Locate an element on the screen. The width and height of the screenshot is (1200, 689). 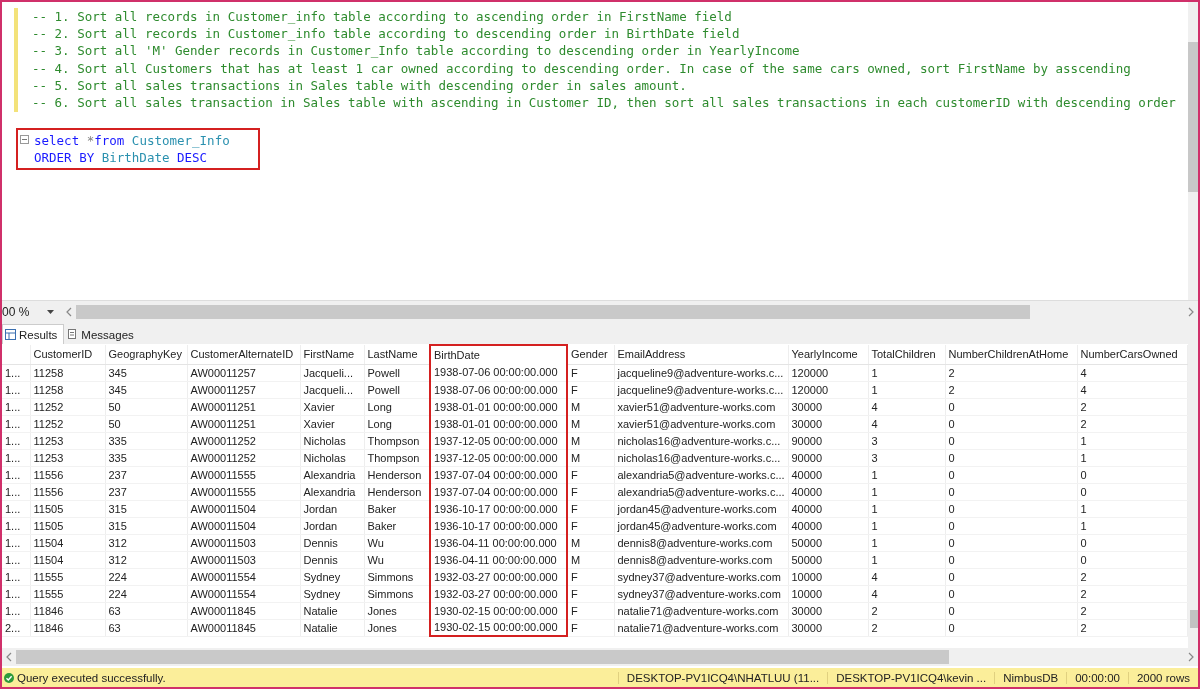
table-cell: Long is located at coordinates (397, 423).